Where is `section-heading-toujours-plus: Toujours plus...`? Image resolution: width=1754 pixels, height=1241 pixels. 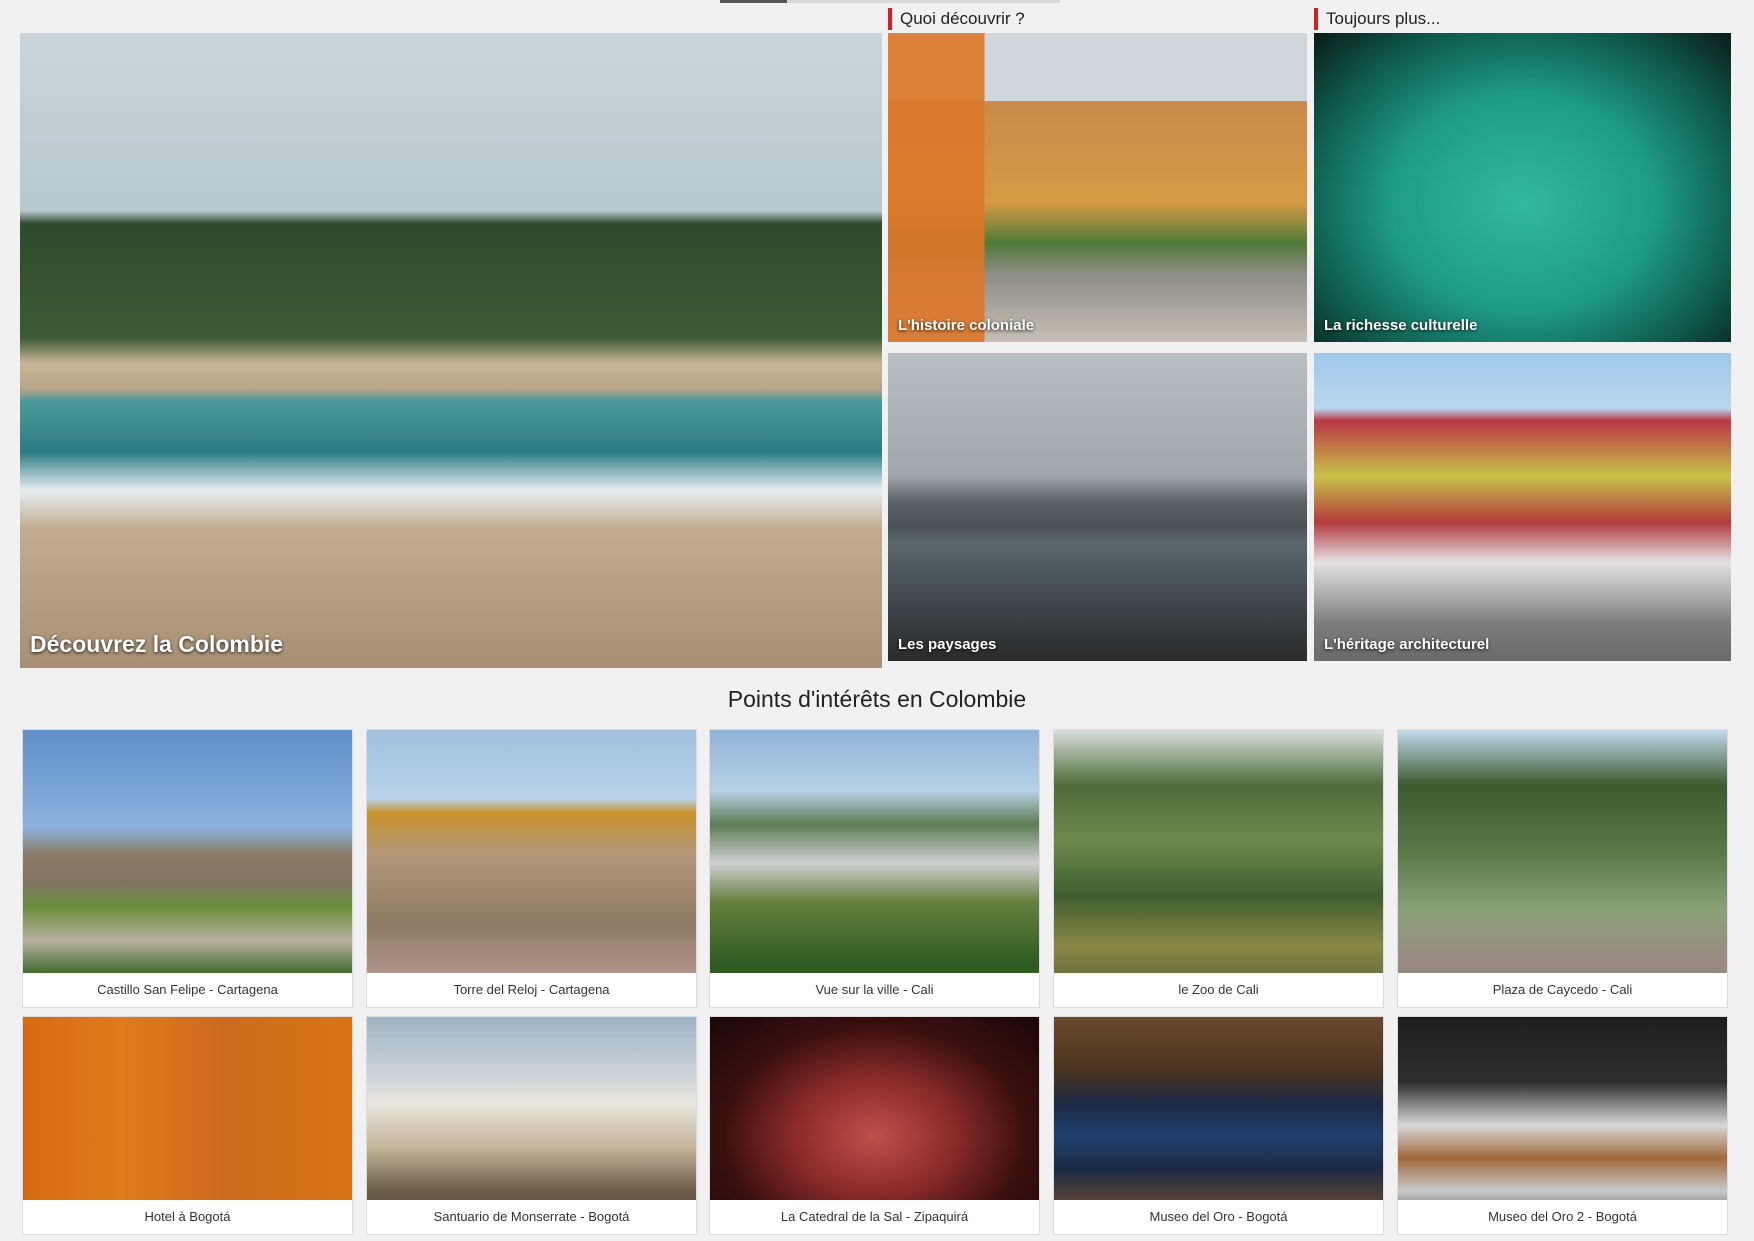 section-heading-toujours-plus: Toujours plus... is located at coordinates (1377, 19).